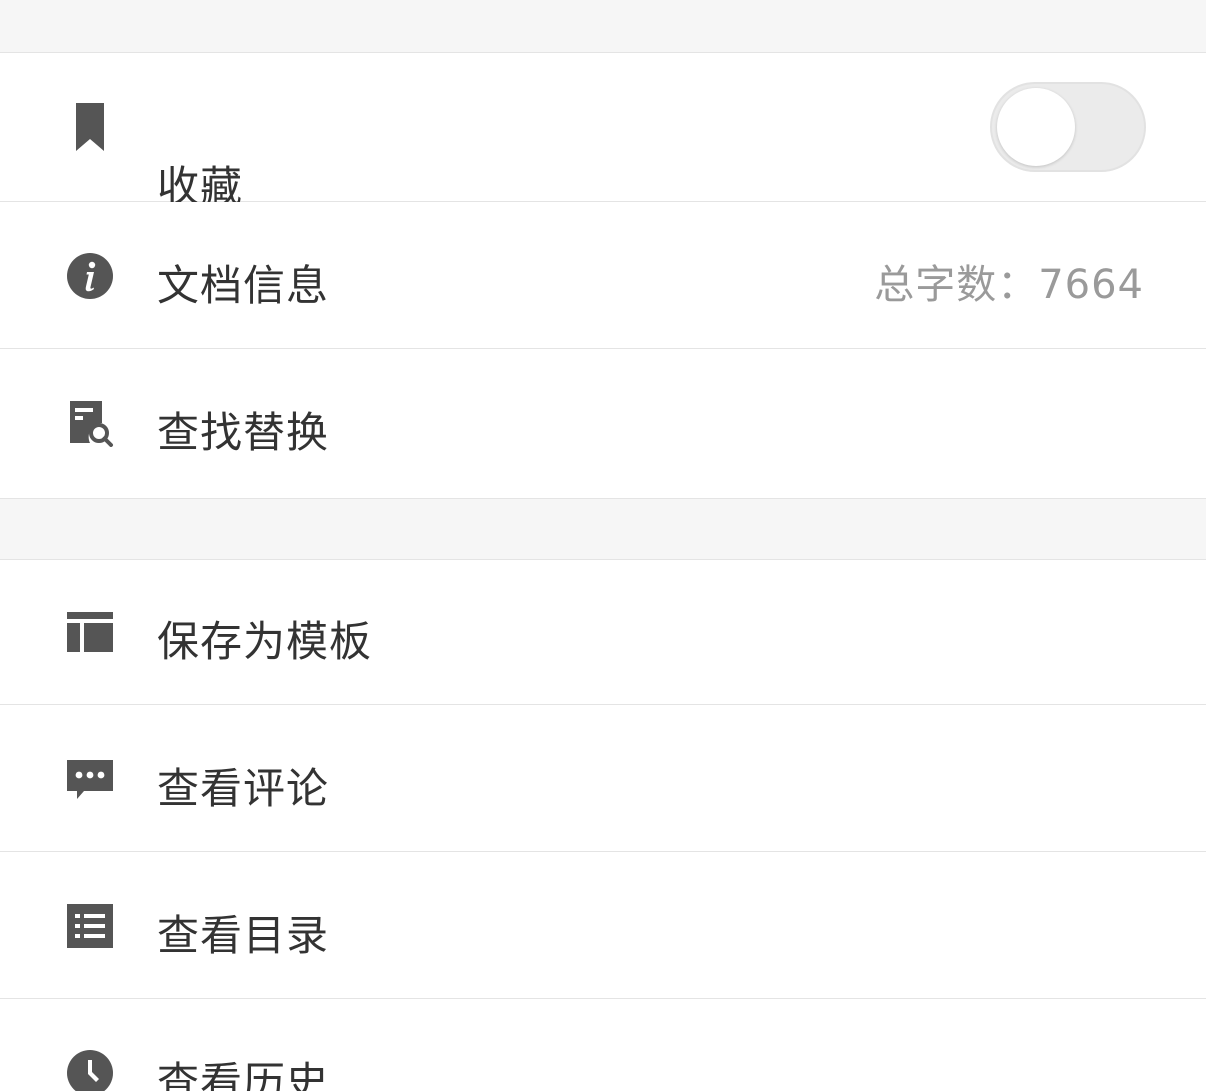 This screenshot has height=1091, width=1206. Describe the element at coordinates (90, 127) in the screenshot. I see `bookmark-icon` at that location.